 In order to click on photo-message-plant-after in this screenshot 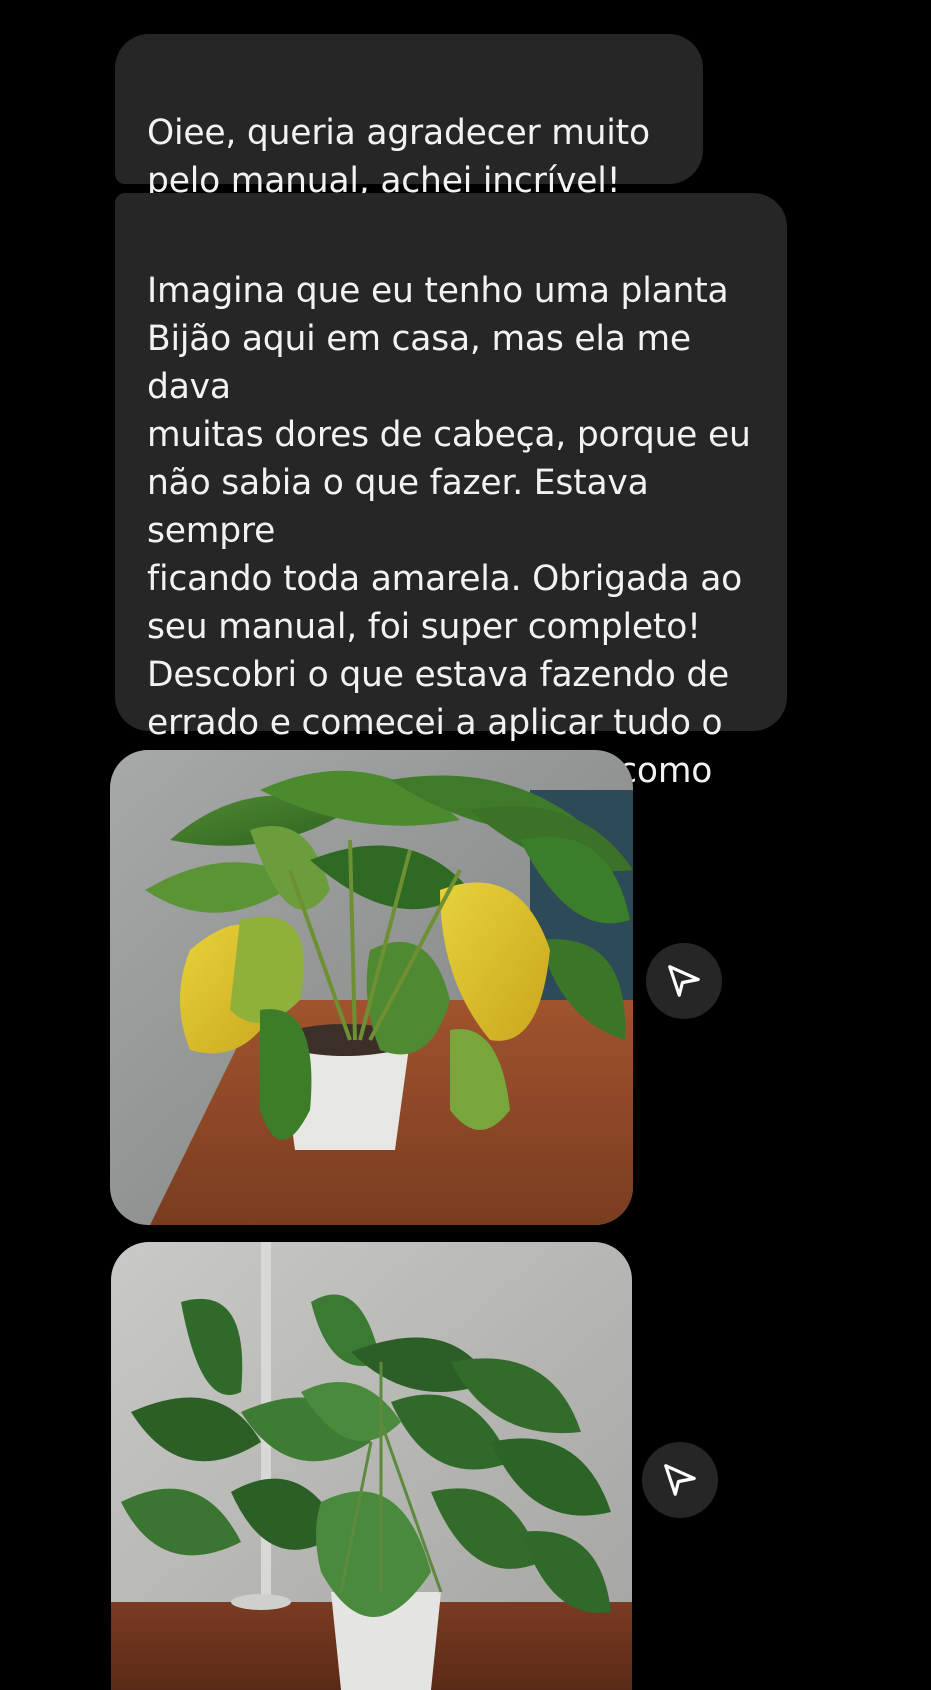, I will do `click(371, 1466)`.